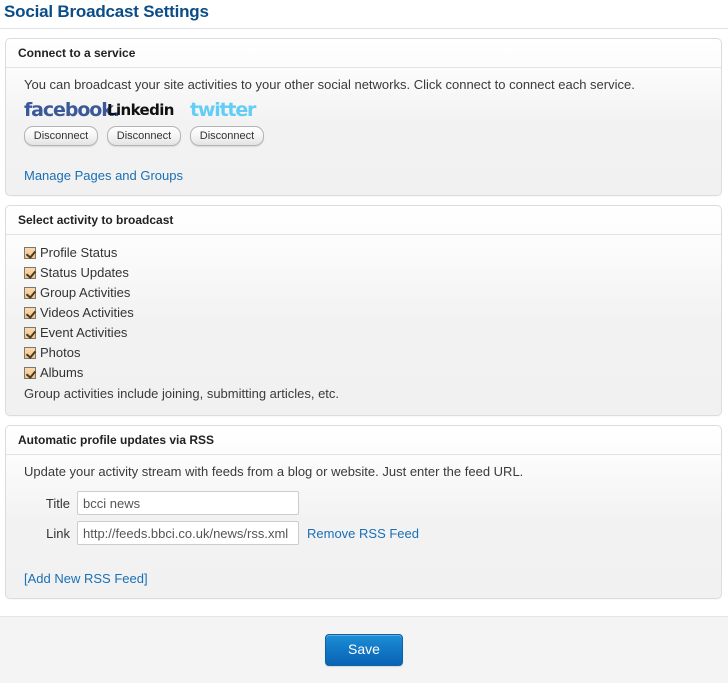  I want to click on linkedin-disconnect-button: Disconnect, so click(144, 136).